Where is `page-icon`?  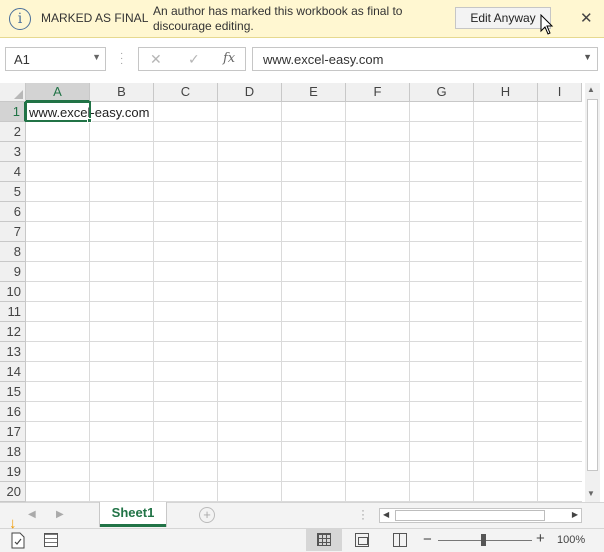
page-icon is located at coordinates (51, 540).